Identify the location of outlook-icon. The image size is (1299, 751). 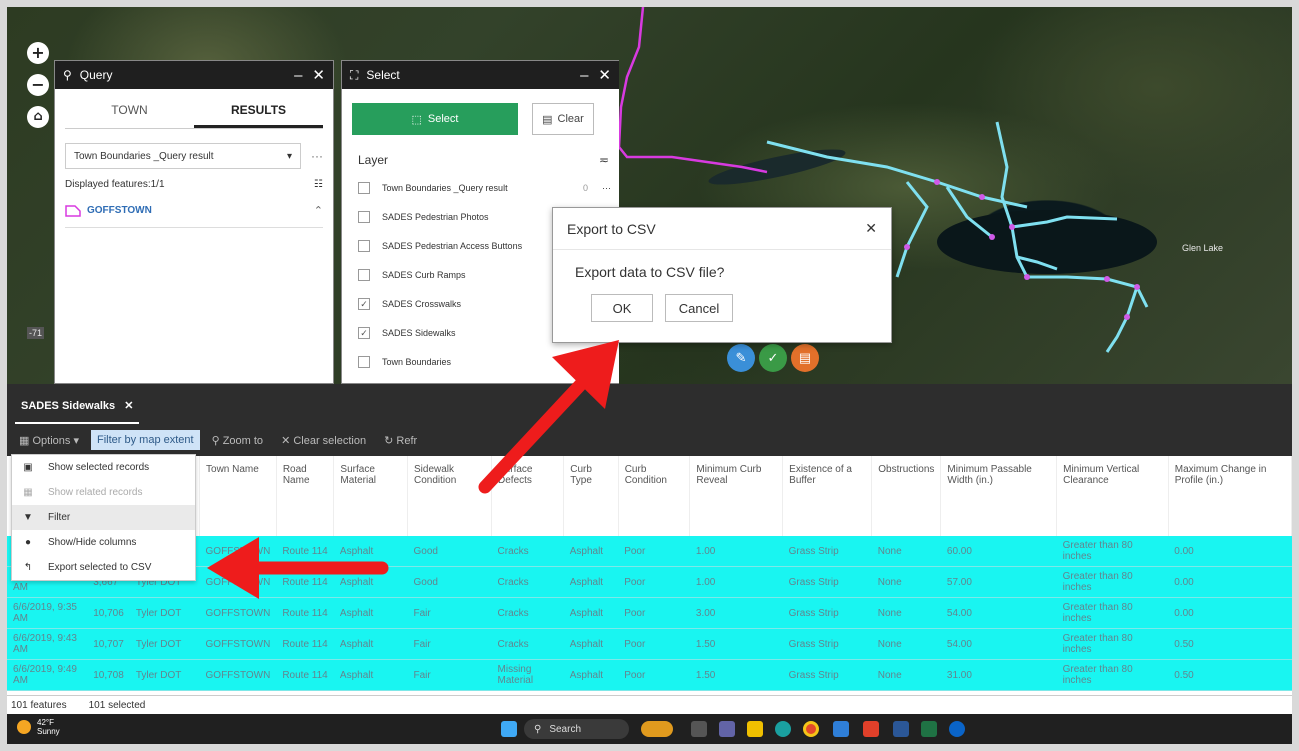
(957, 729).